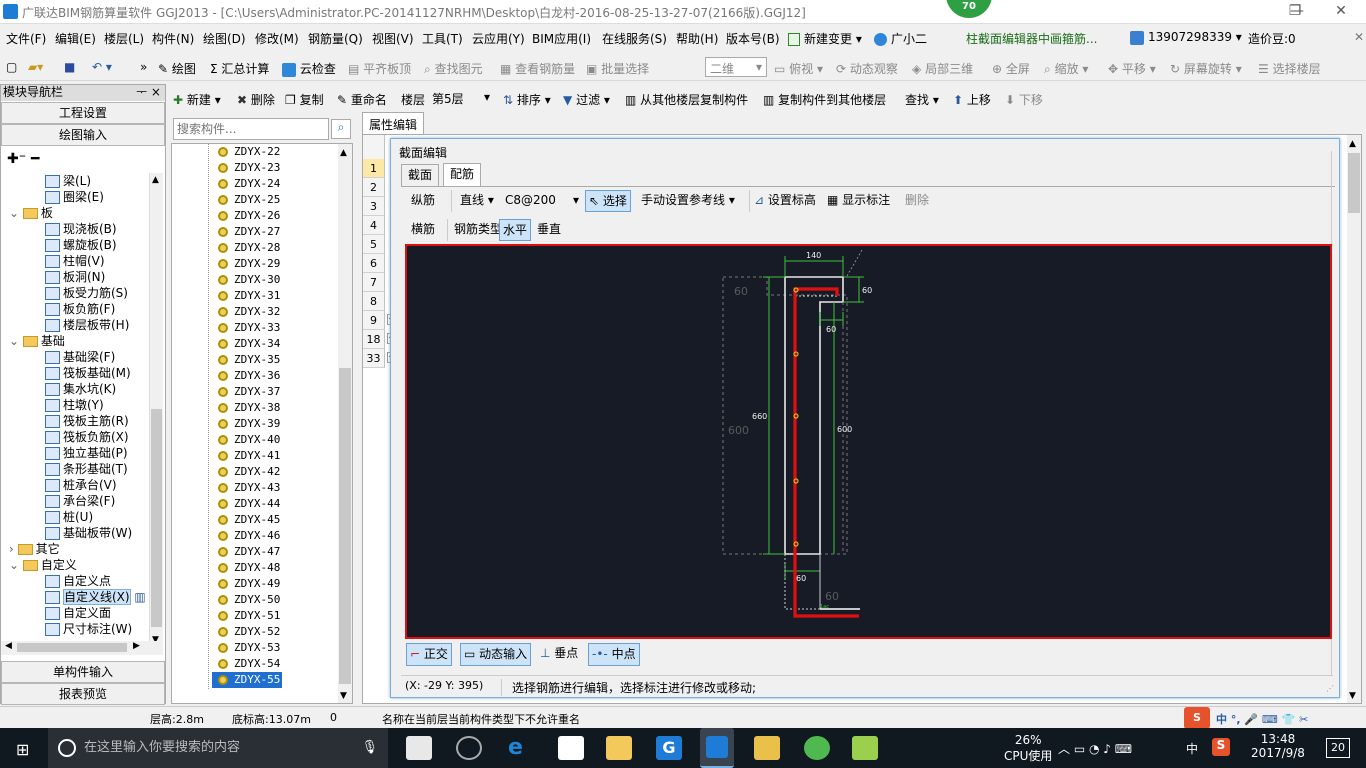 The width and height of the screenshot is (1366, 768). I want to click on component-item: ZDYX-50, so click(249, 600).